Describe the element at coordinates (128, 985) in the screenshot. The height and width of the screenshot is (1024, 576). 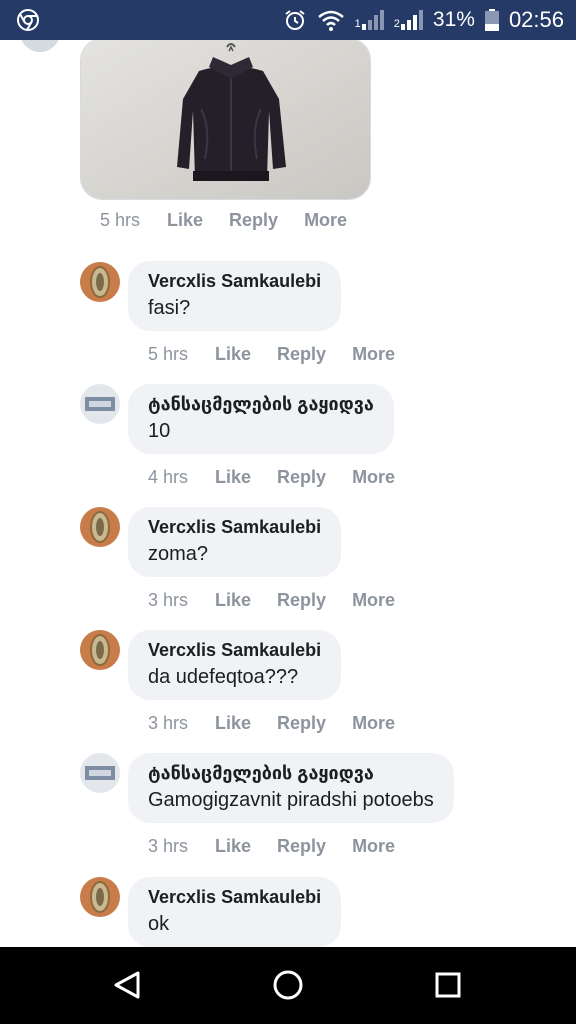
I see `back-icon` at that location.